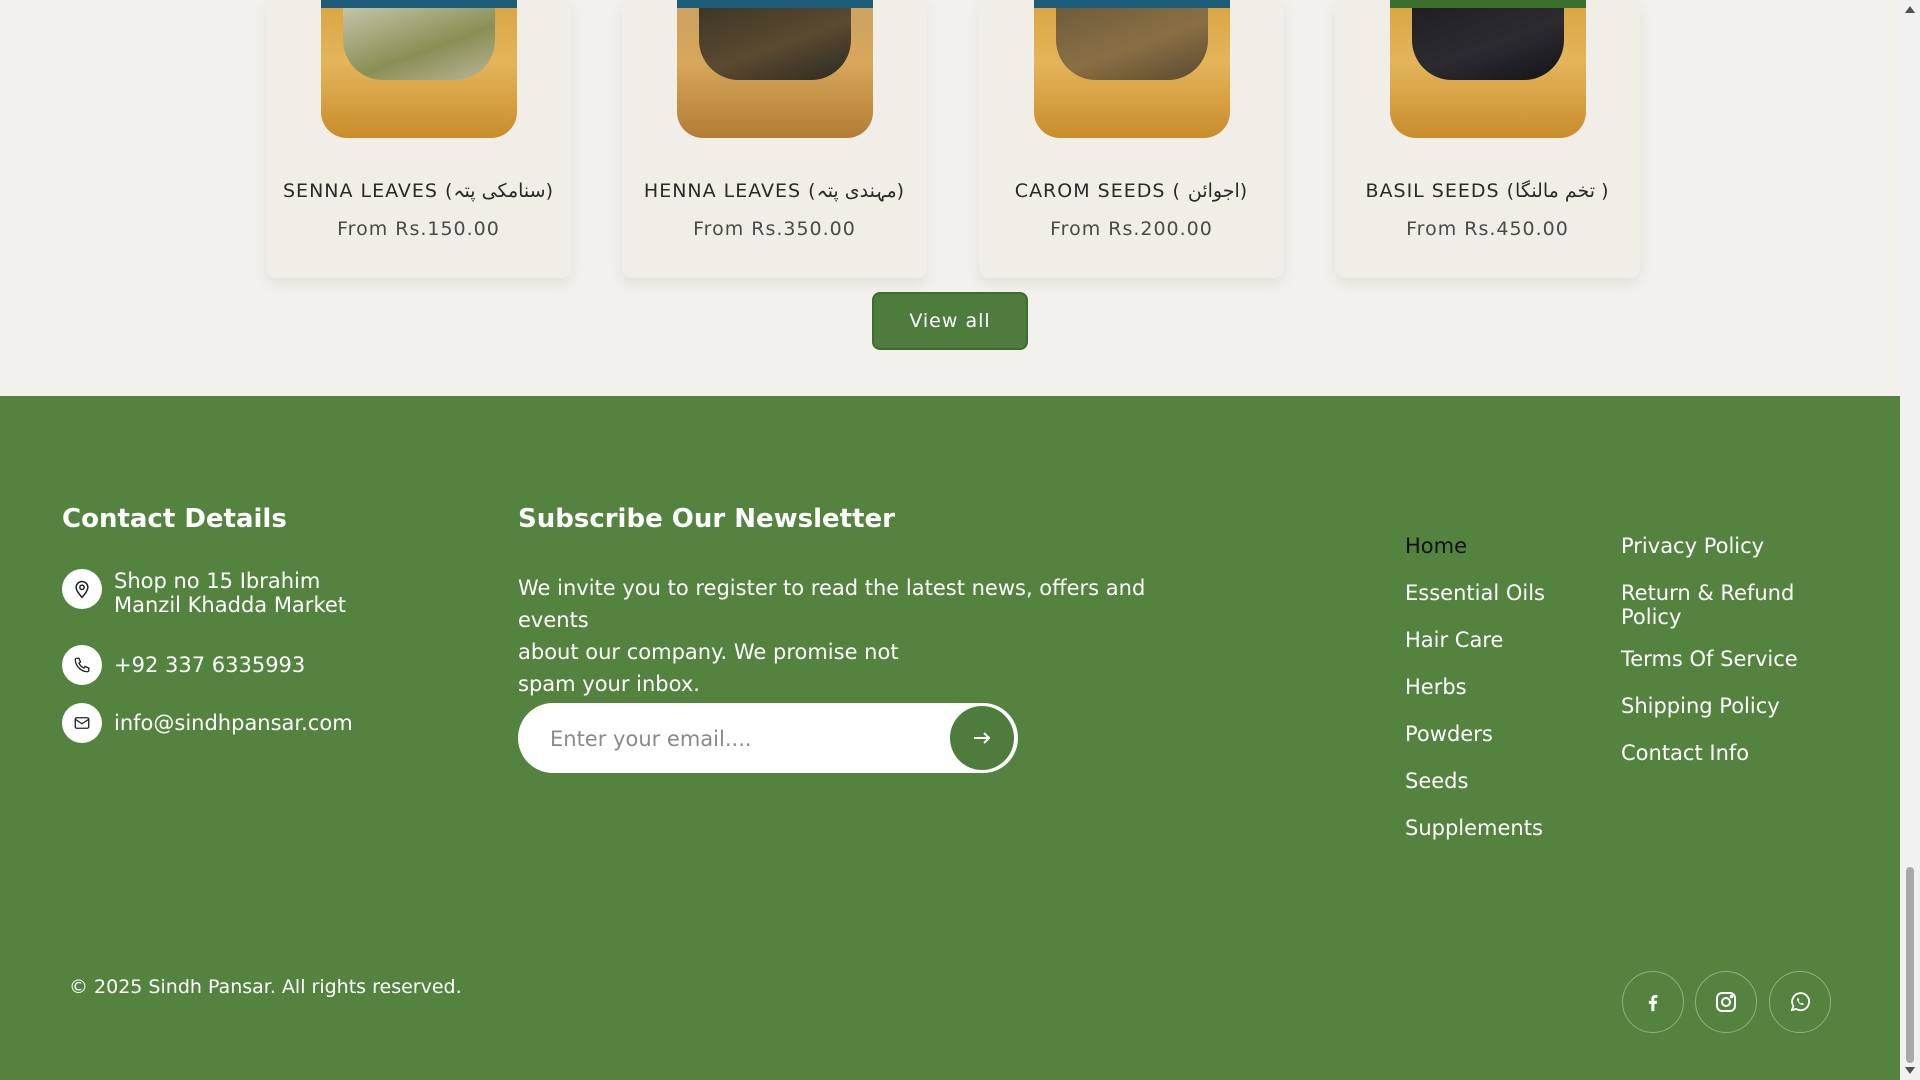 The image size is (1920, 1080). I want to click on location-pin-icon, so click(82, 589).